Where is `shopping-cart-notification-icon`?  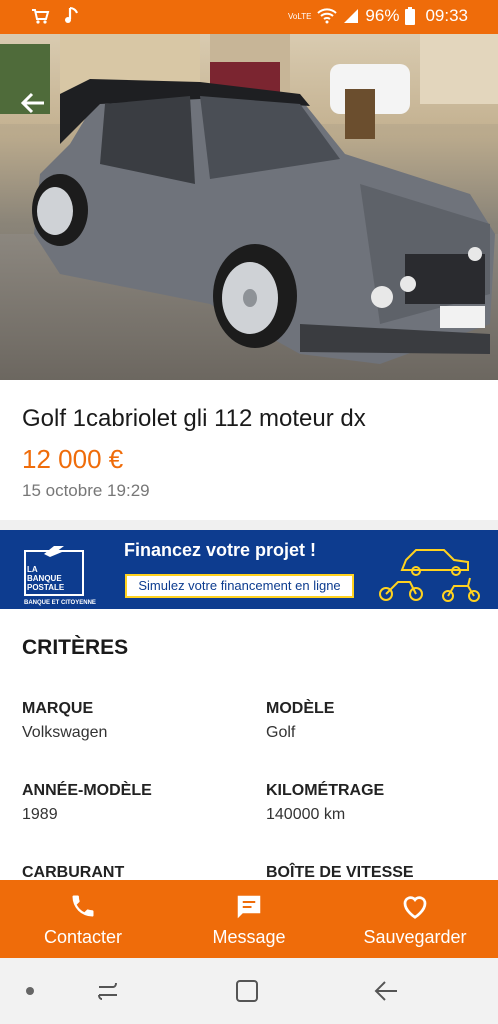 shopping-cart-notification-icon is located at coordinates (41, 16).